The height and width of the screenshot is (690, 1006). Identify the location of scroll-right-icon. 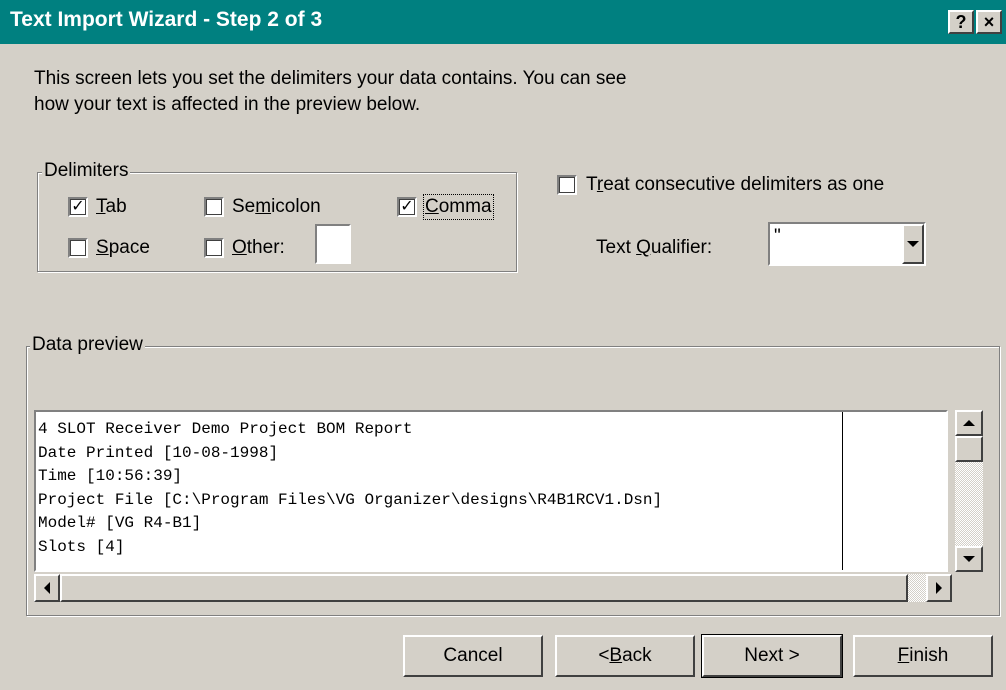
(939, 588).